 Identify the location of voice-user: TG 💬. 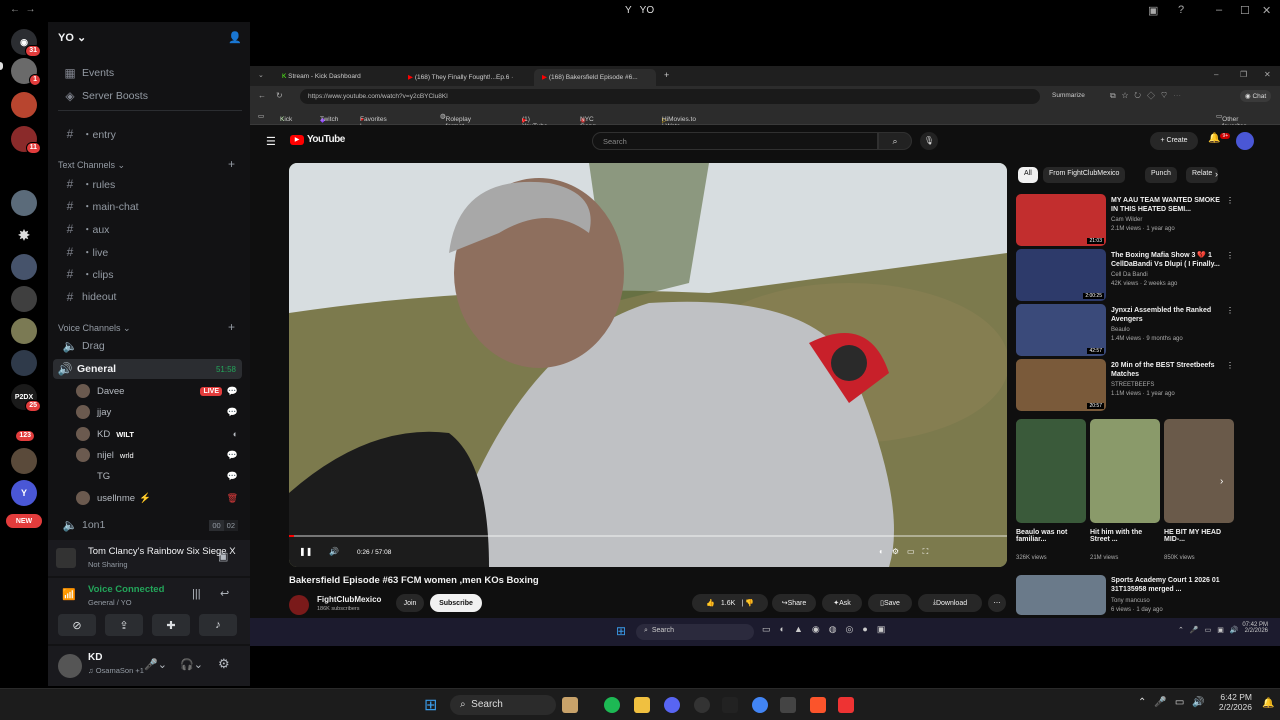
(159, 476).